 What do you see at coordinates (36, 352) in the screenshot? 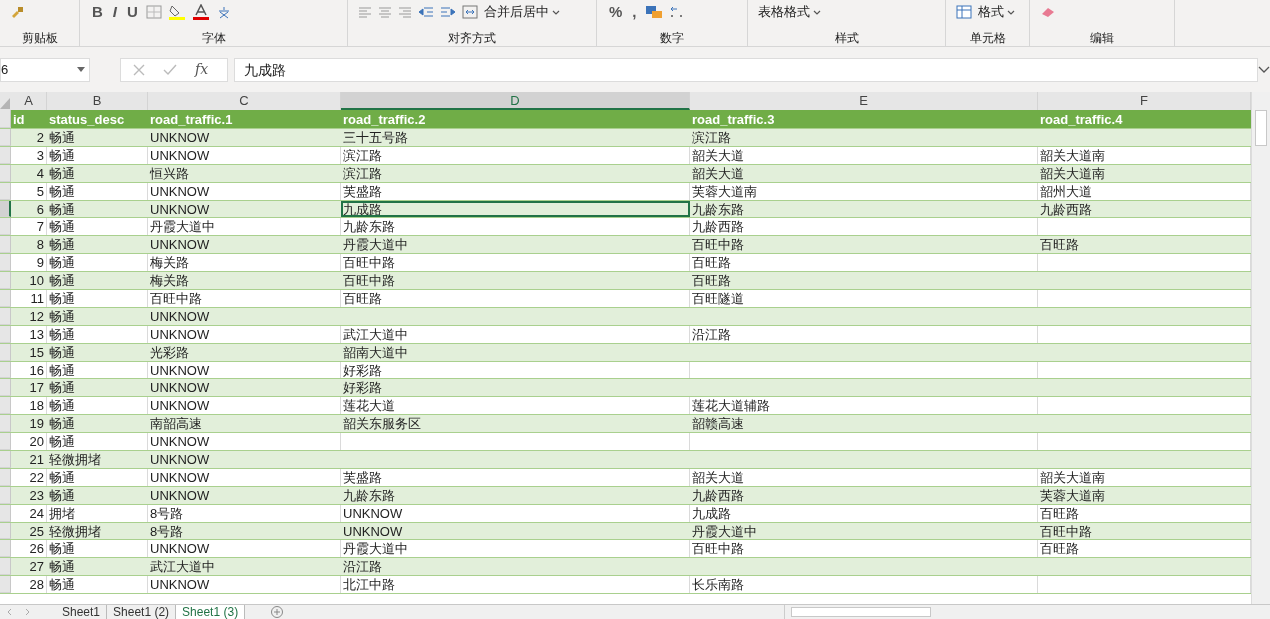
I see `table-cell-text: 15` at bounding box center [36, 352].